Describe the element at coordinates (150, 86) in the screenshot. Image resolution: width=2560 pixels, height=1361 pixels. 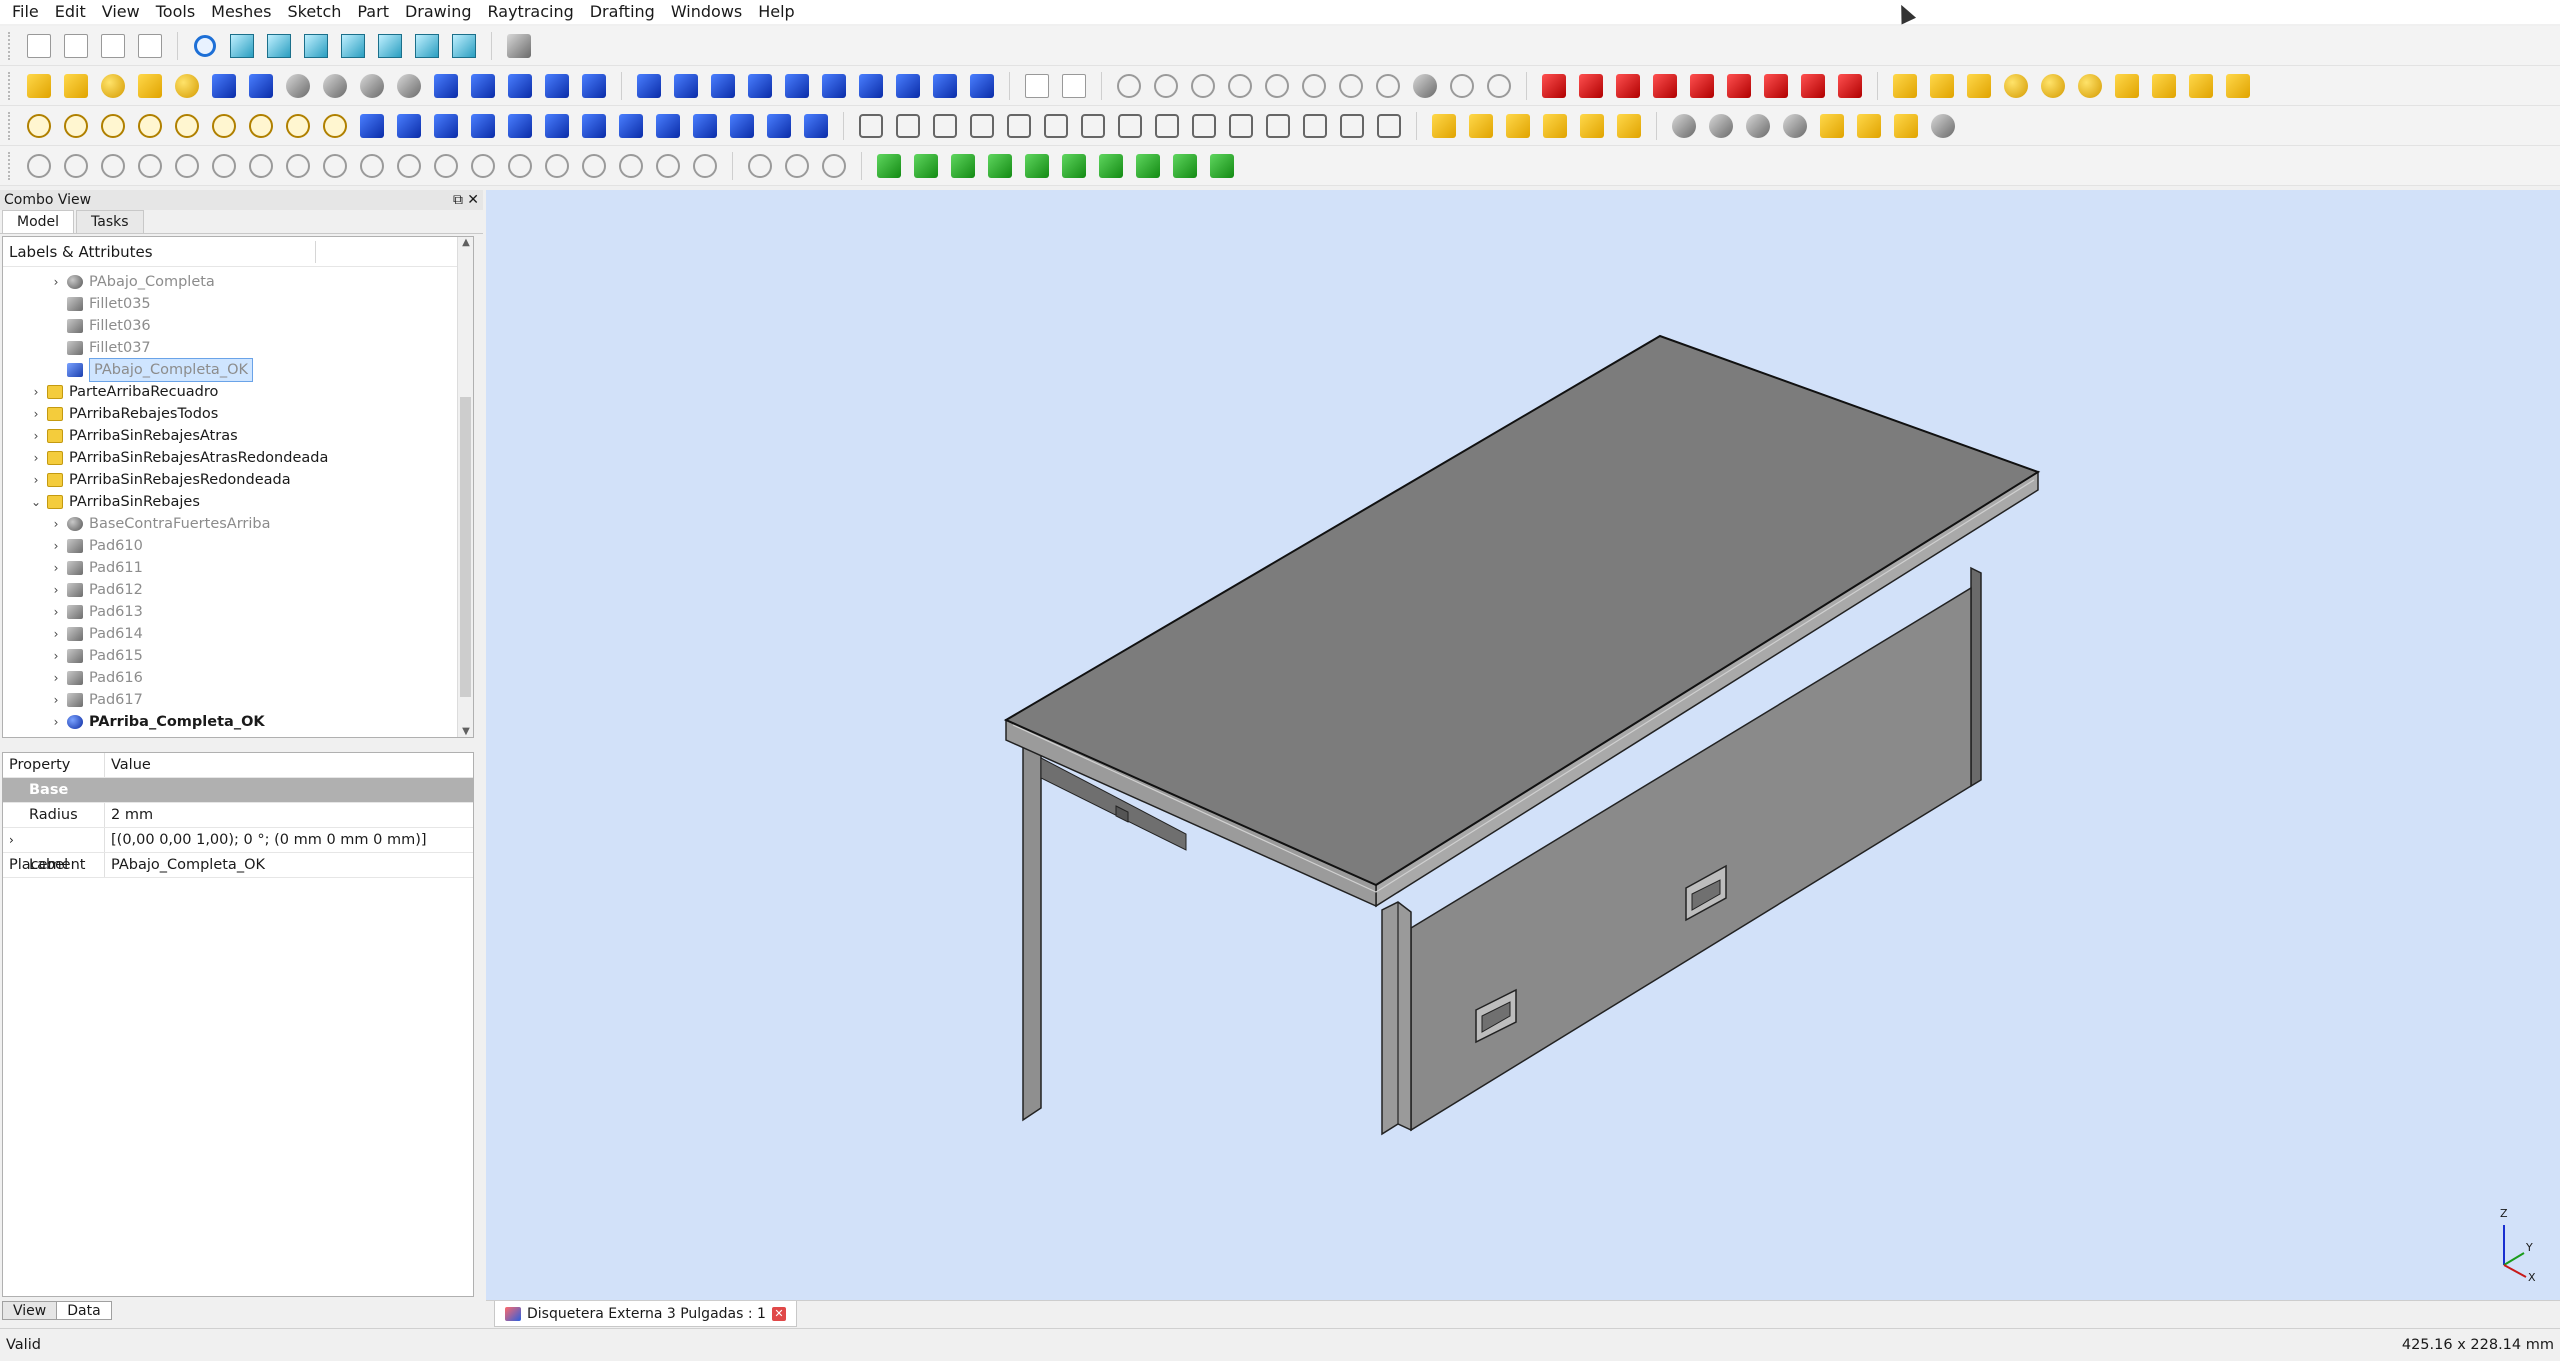
I see `cone-button` at that location.